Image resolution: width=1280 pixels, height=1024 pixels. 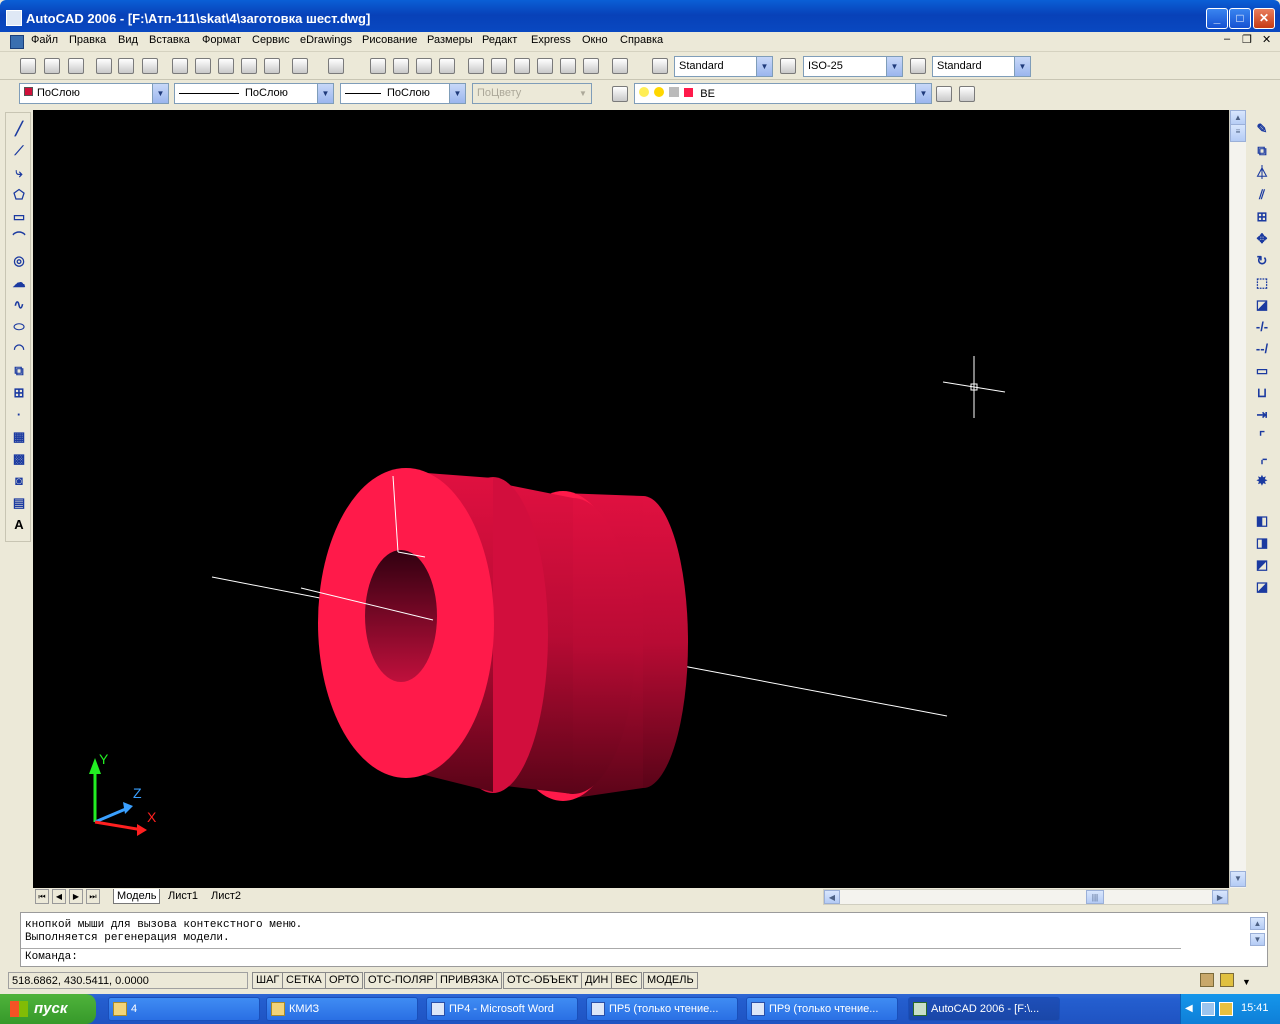 I want to click on point-icon: ·, so click(x=19, y=415).